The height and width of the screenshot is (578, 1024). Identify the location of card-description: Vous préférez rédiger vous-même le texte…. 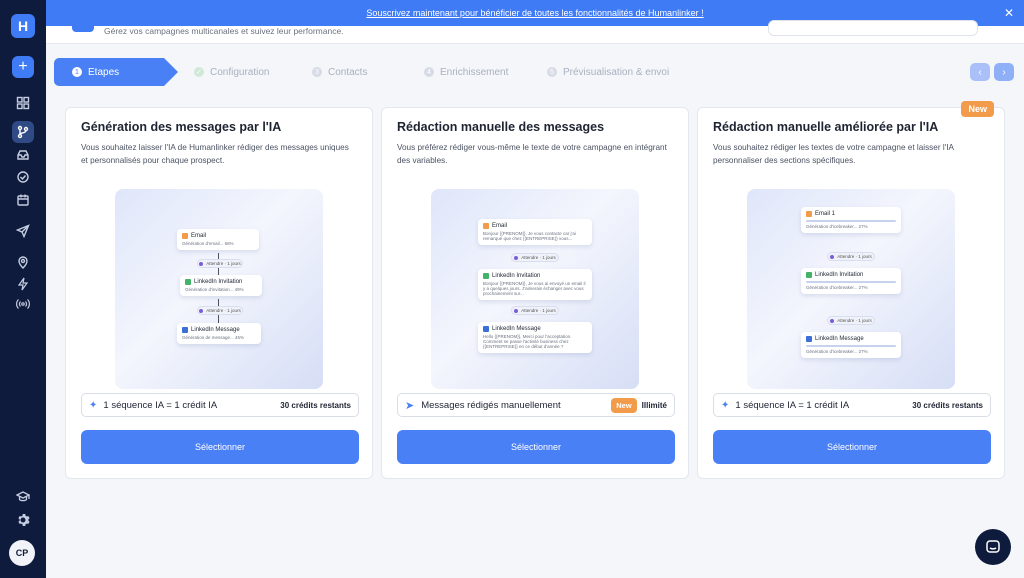
(532, 154).